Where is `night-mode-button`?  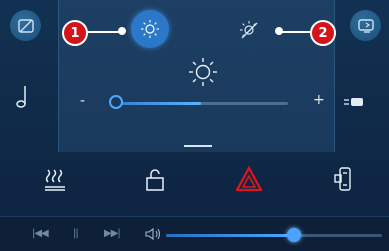 night-mode-button is located at coordinates (249, 30).